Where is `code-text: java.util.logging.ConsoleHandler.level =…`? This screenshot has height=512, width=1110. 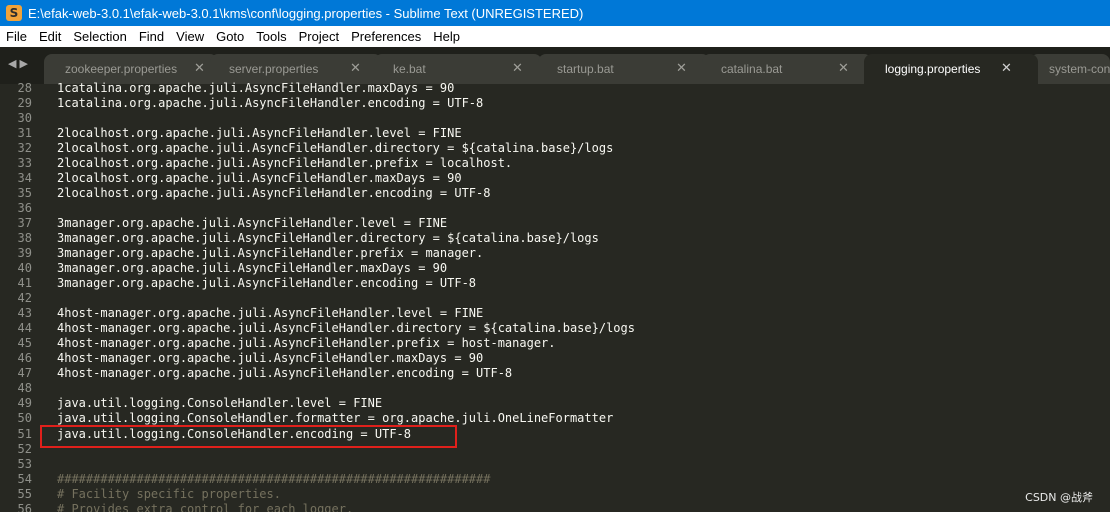 code-text: java.util.logging.ConsoleHandler.level =… is located at coordinates (220, 403).